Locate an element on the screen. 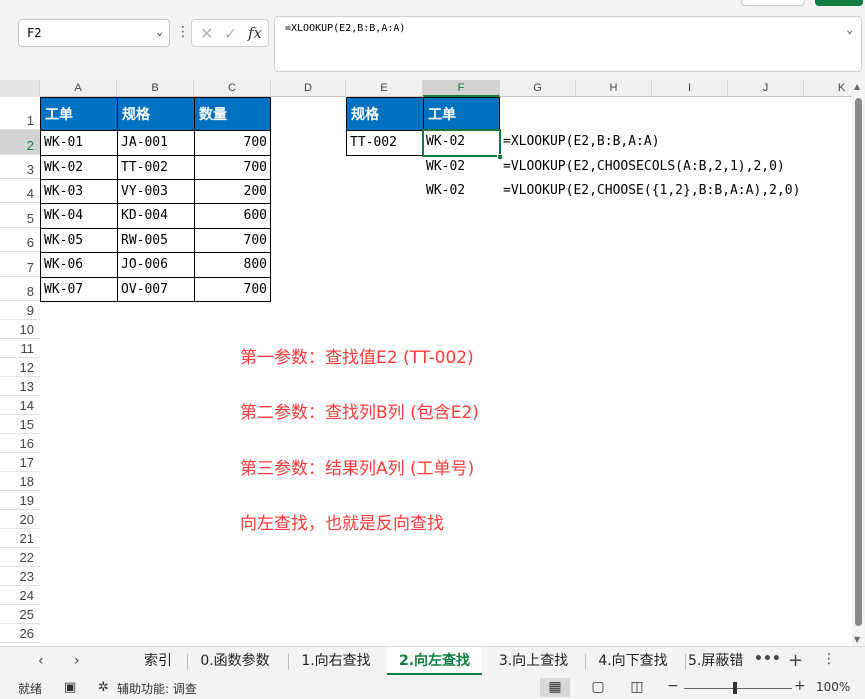 This screenshot has width=865, height=699. formula-input: =XLOOKUP(E2,B:B,A:A) ⌄ is located at coordinates (568, 44).